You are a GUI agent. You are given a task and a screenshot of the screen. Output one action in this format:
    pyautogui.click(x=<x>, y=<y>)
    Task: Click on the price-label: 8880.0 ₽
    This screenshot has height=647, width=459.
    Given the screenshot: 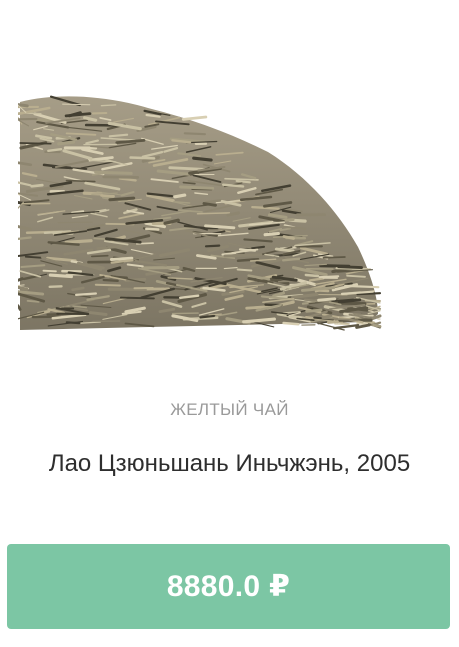 What is the action you would take?
    pyautogui.click(x=228, y=586)
    